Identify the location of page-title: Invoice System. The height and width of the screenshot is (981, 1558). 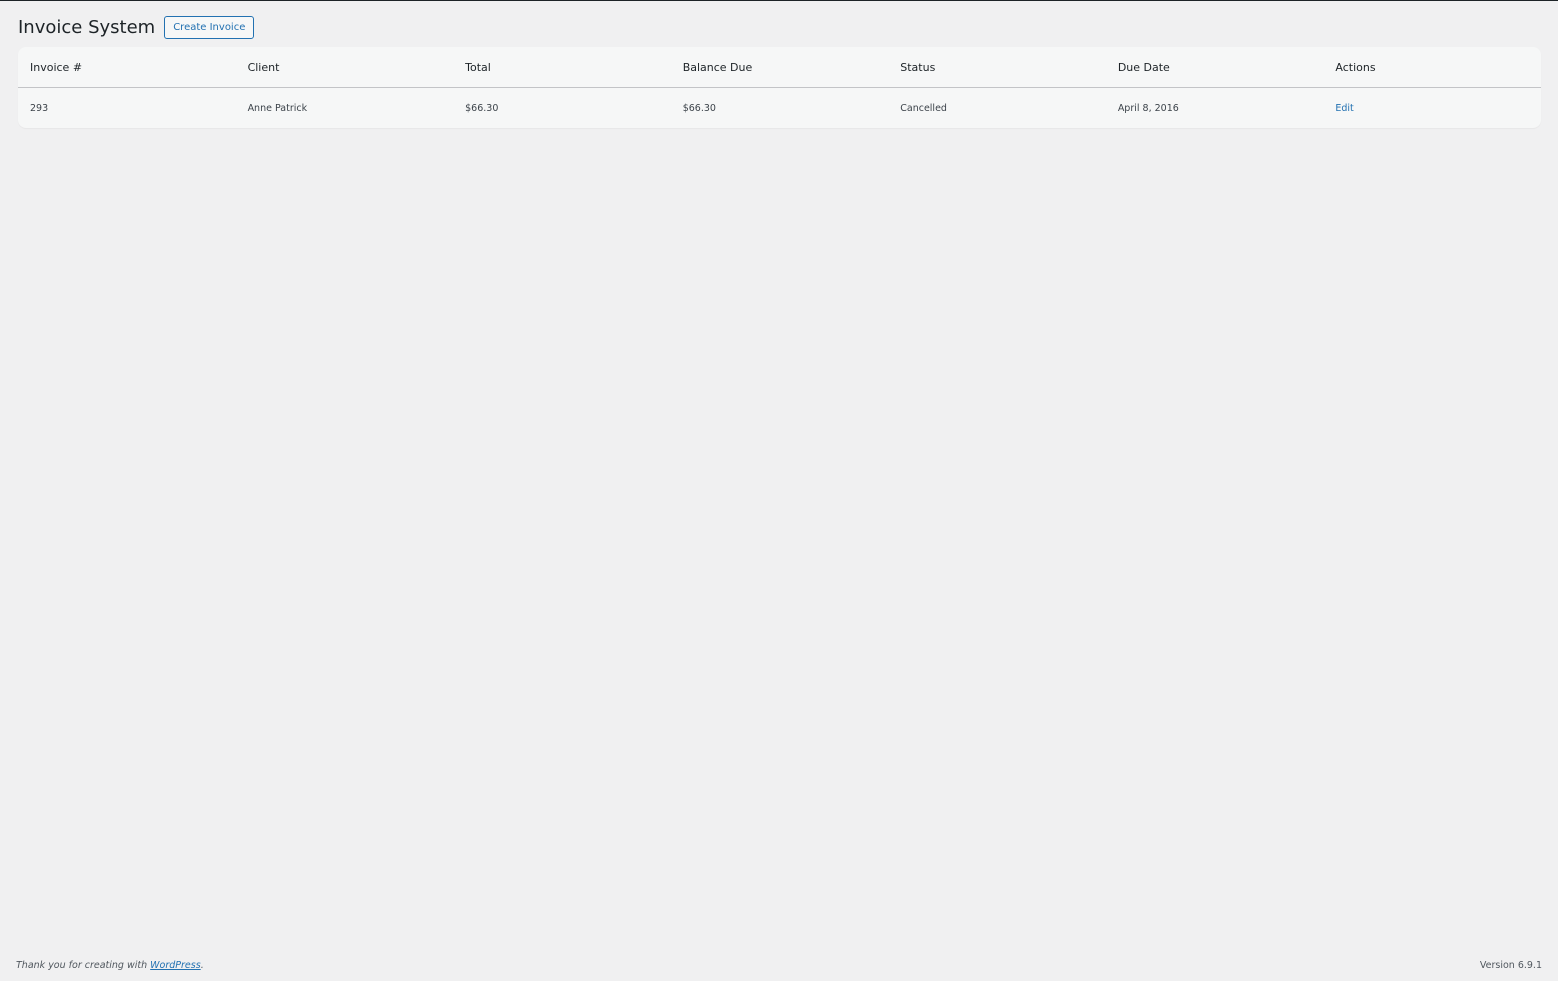
(87, 27).